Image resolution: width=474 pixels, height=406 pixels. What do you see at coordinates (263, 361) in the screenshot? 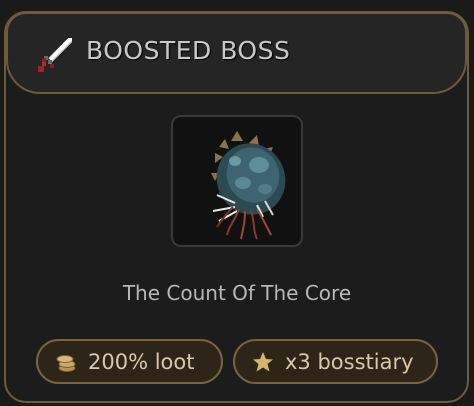
I see `star-icon` at bounding box center [263, 361].